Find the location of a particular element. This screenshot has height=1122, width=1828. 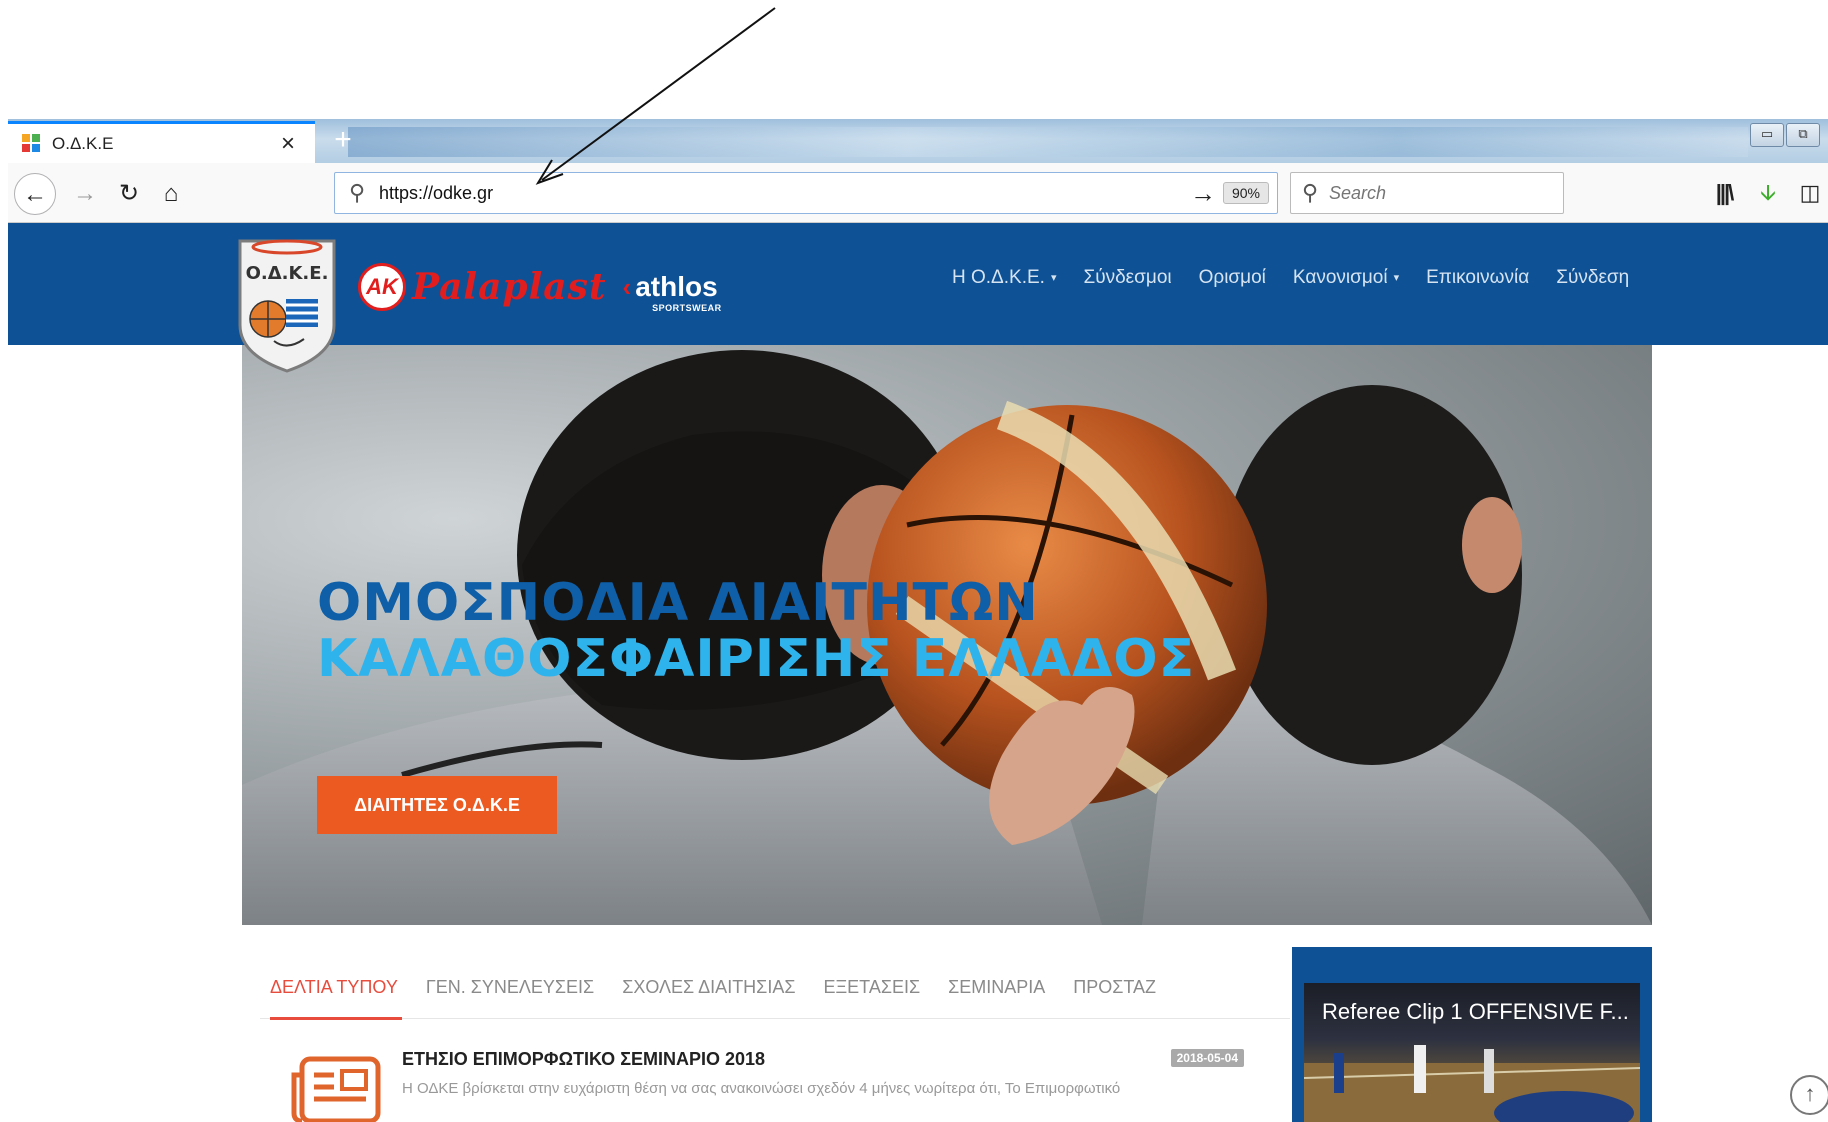

athlos-mark-icon: ‹ is located at coordinates (627, 287).